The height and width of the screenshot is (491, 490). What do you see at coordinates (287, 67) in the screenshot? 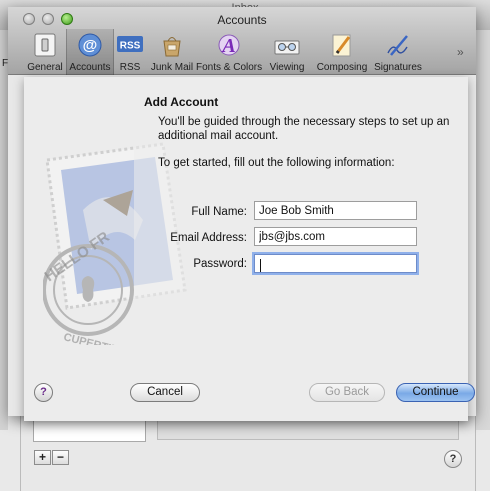
I see `toolbar-viewing-label: Viewing` at bounding box center [287, 67].